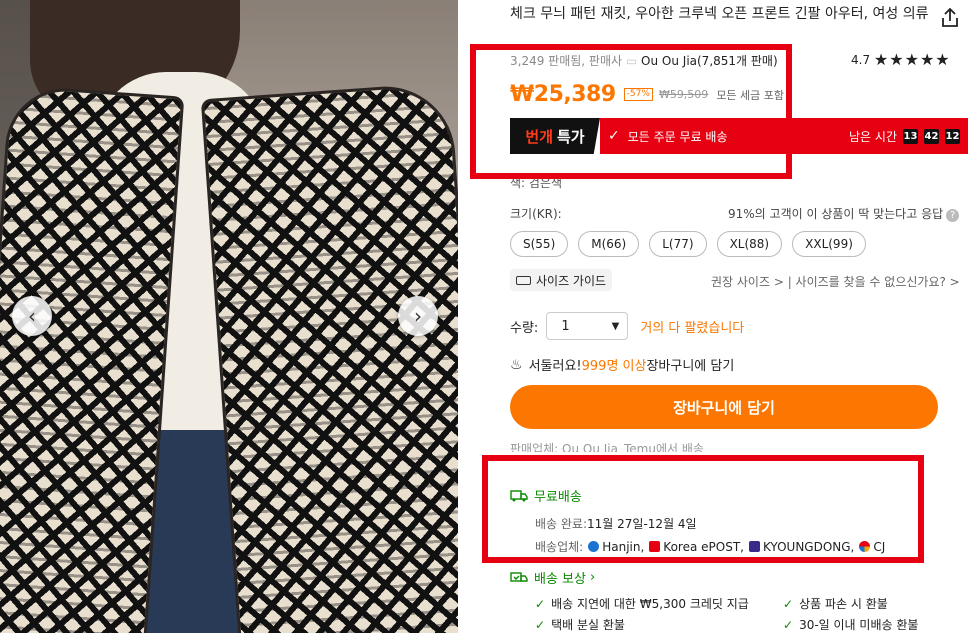  I want to click on rating: 4.7 ★★★★★, so click(901, 59).